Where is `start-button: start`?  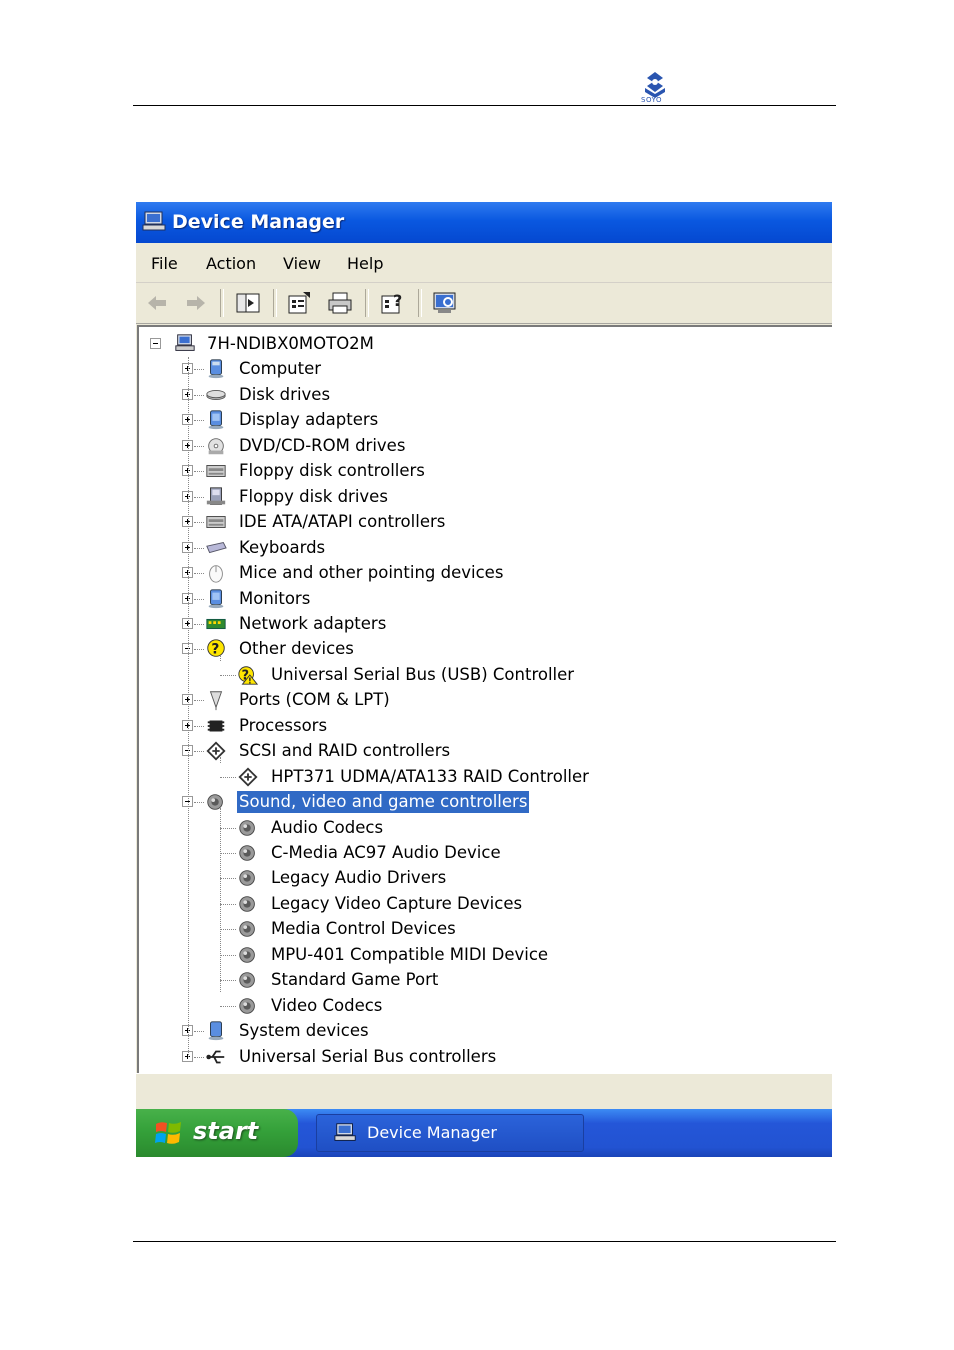
start-button: start is located at coordinates (217, 1133).